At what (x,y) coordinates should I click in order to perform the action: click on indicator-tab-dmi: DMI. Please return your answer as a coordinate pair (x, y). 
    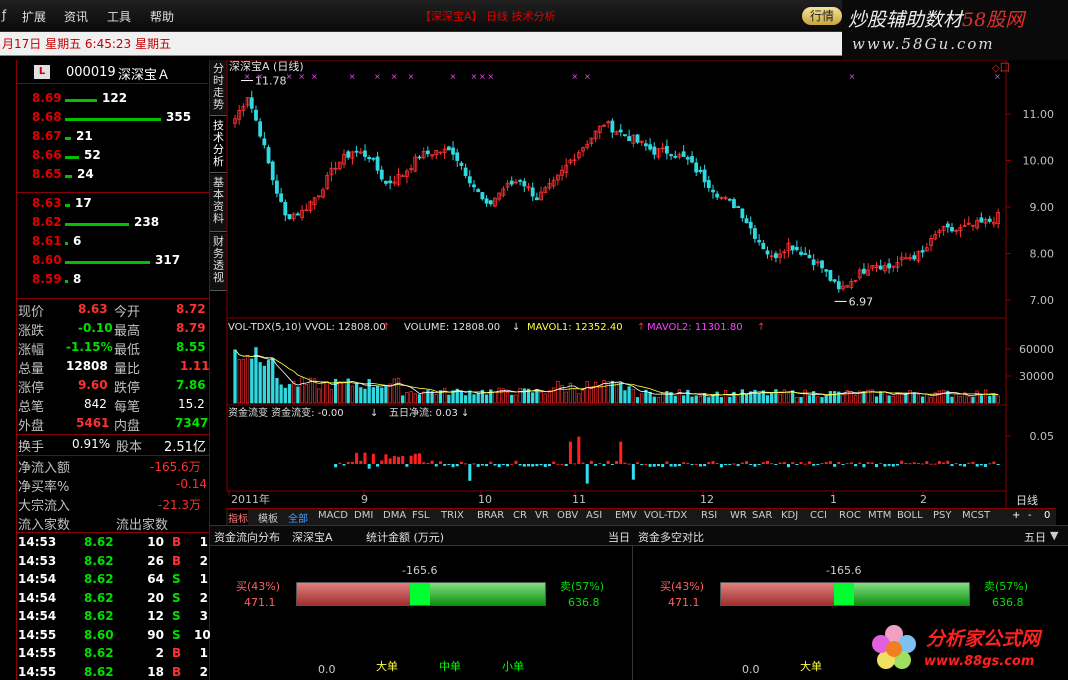
    Looking at the image, I should click on (363, 515).